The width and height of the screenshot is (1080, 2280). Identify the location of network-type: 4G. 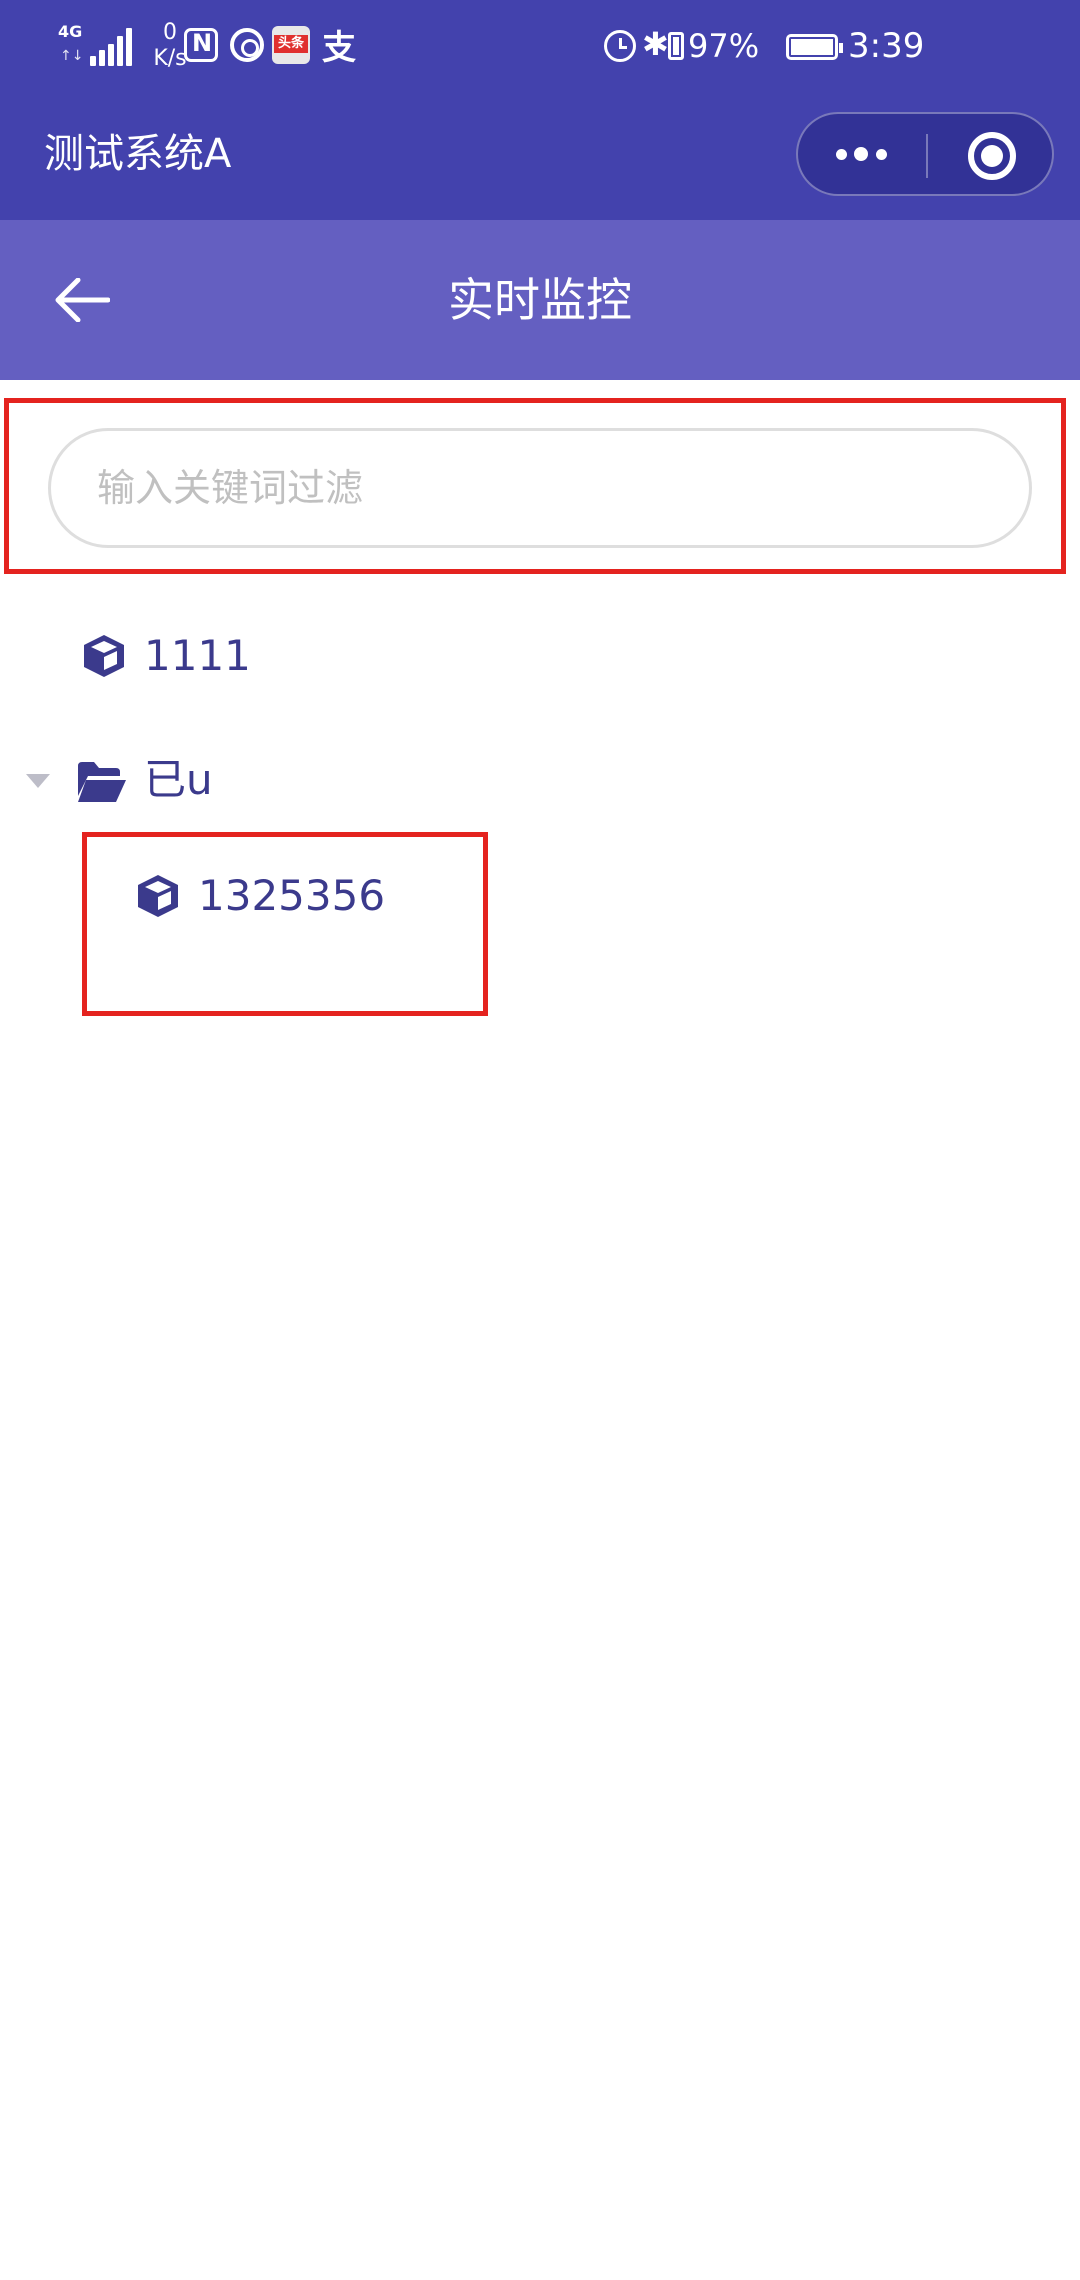
(70, 31).